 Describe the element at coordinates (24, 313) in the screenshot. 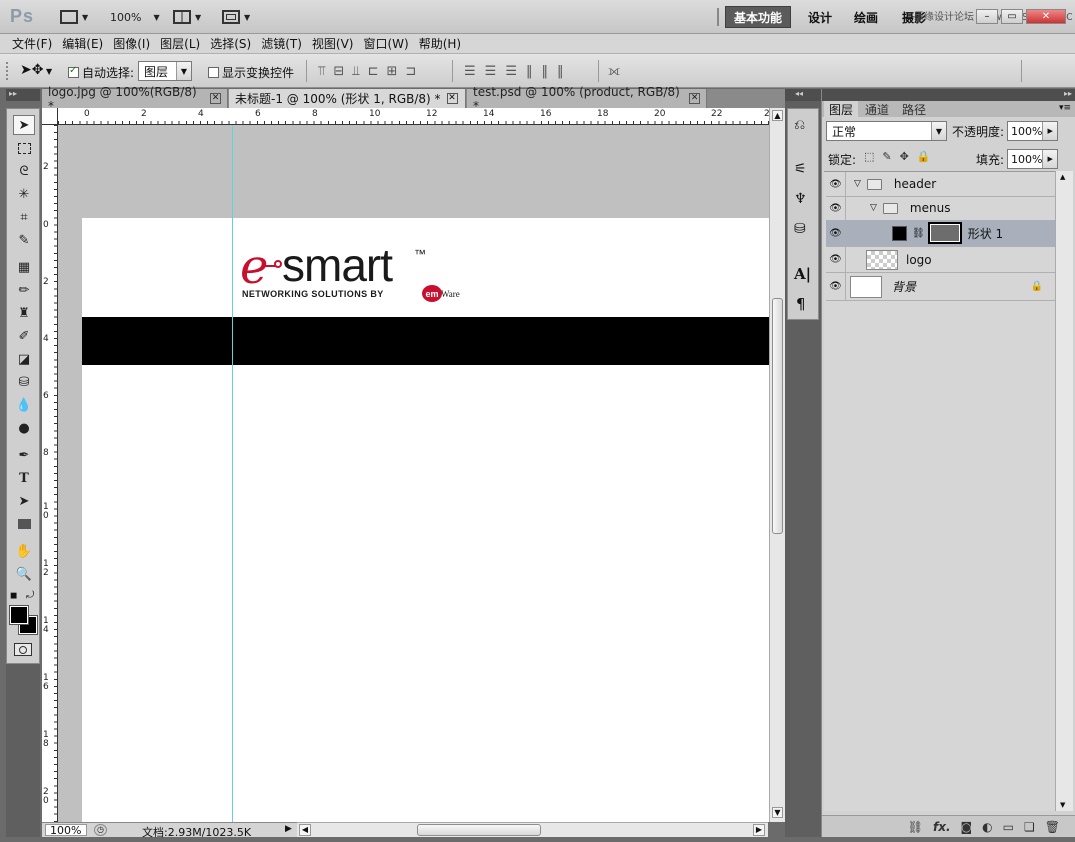

I see `clone-stamp-tool: ♜` at that location.